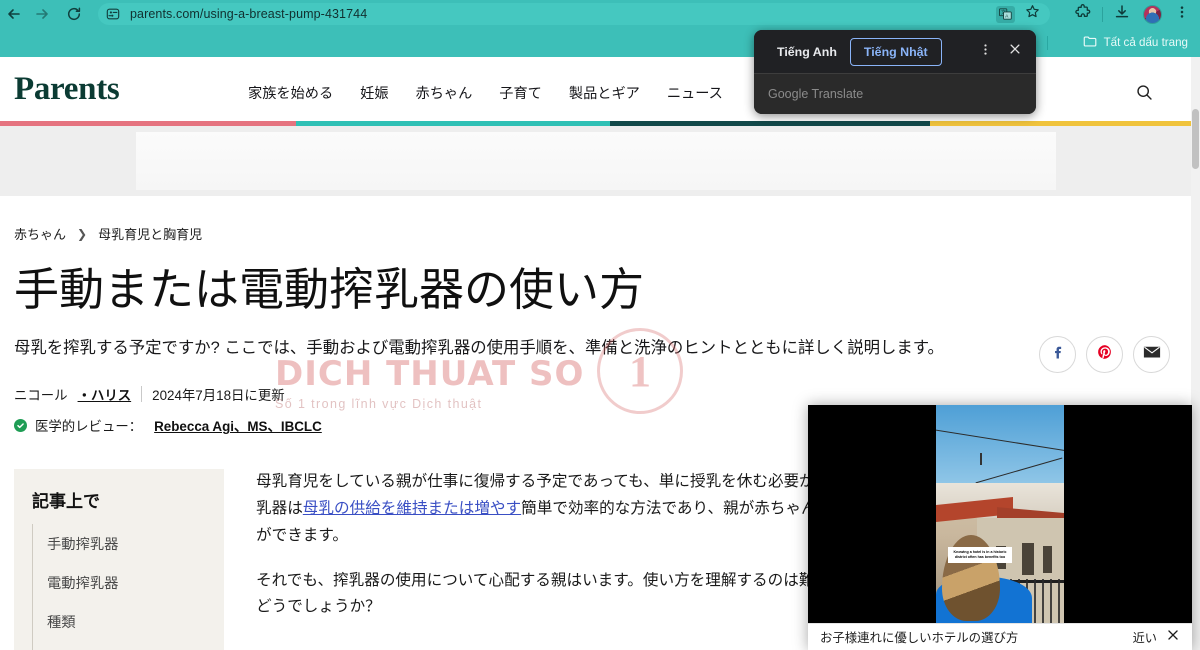 The image size is (1200, 650). Describe the element at coordinates (113, 14) in the screenshot. I see `page-info-icon` at that location.